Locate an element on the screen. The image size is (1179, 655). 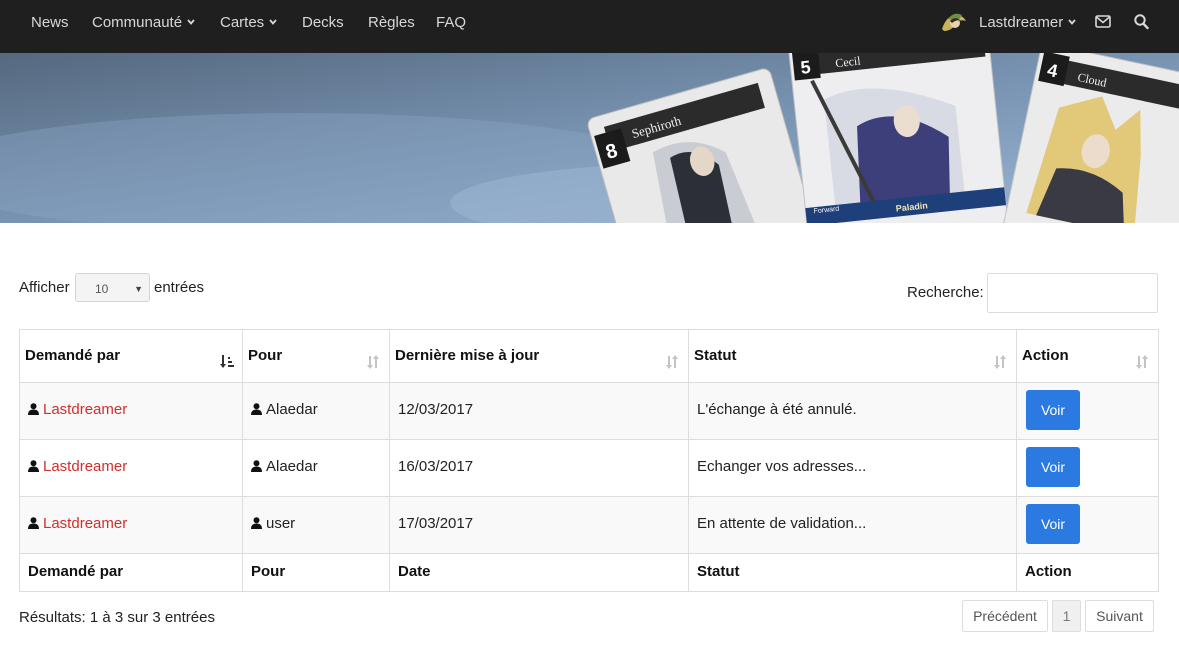
header-demande-par: Demandé par is located at coordinates (72, 355).